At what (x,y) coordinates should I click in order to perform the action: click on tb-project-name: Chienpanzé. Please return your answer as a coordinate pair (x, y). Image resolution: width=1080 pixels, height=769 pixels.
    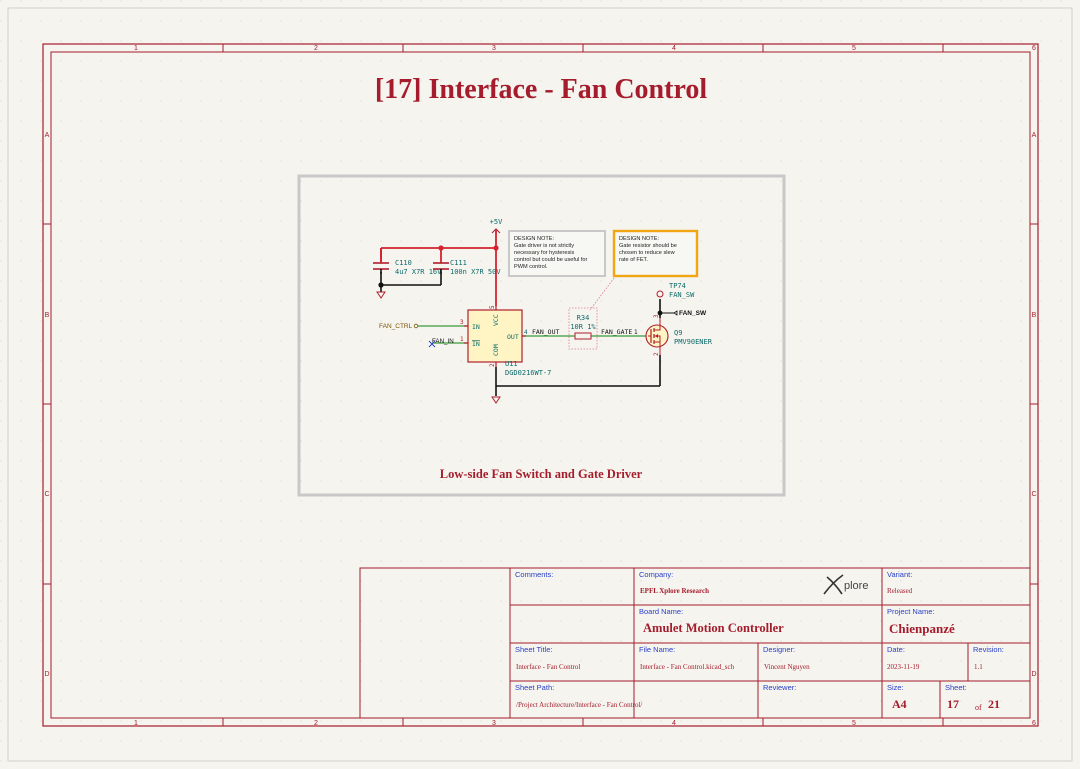
    Looking at the image, I should click on (922, 628).